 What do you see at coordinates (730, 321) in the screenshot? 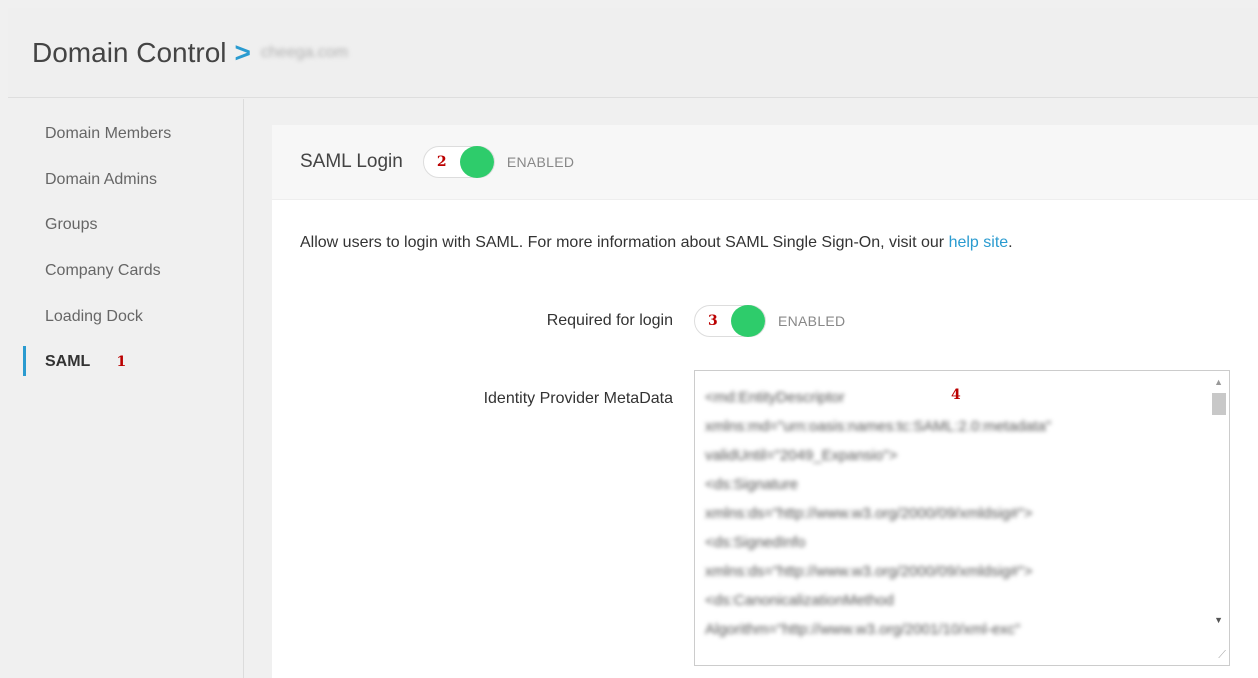
I see `required-login-toggle: 3` at bounding box center [730, 321].